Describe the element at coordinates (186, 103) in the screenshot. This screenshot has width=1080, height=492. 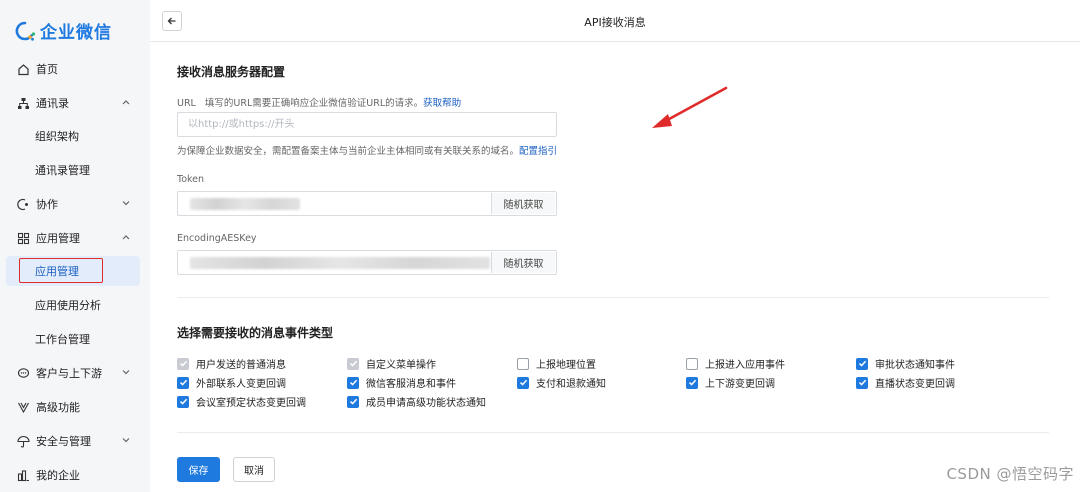
I see `url-label: URL` at that location.